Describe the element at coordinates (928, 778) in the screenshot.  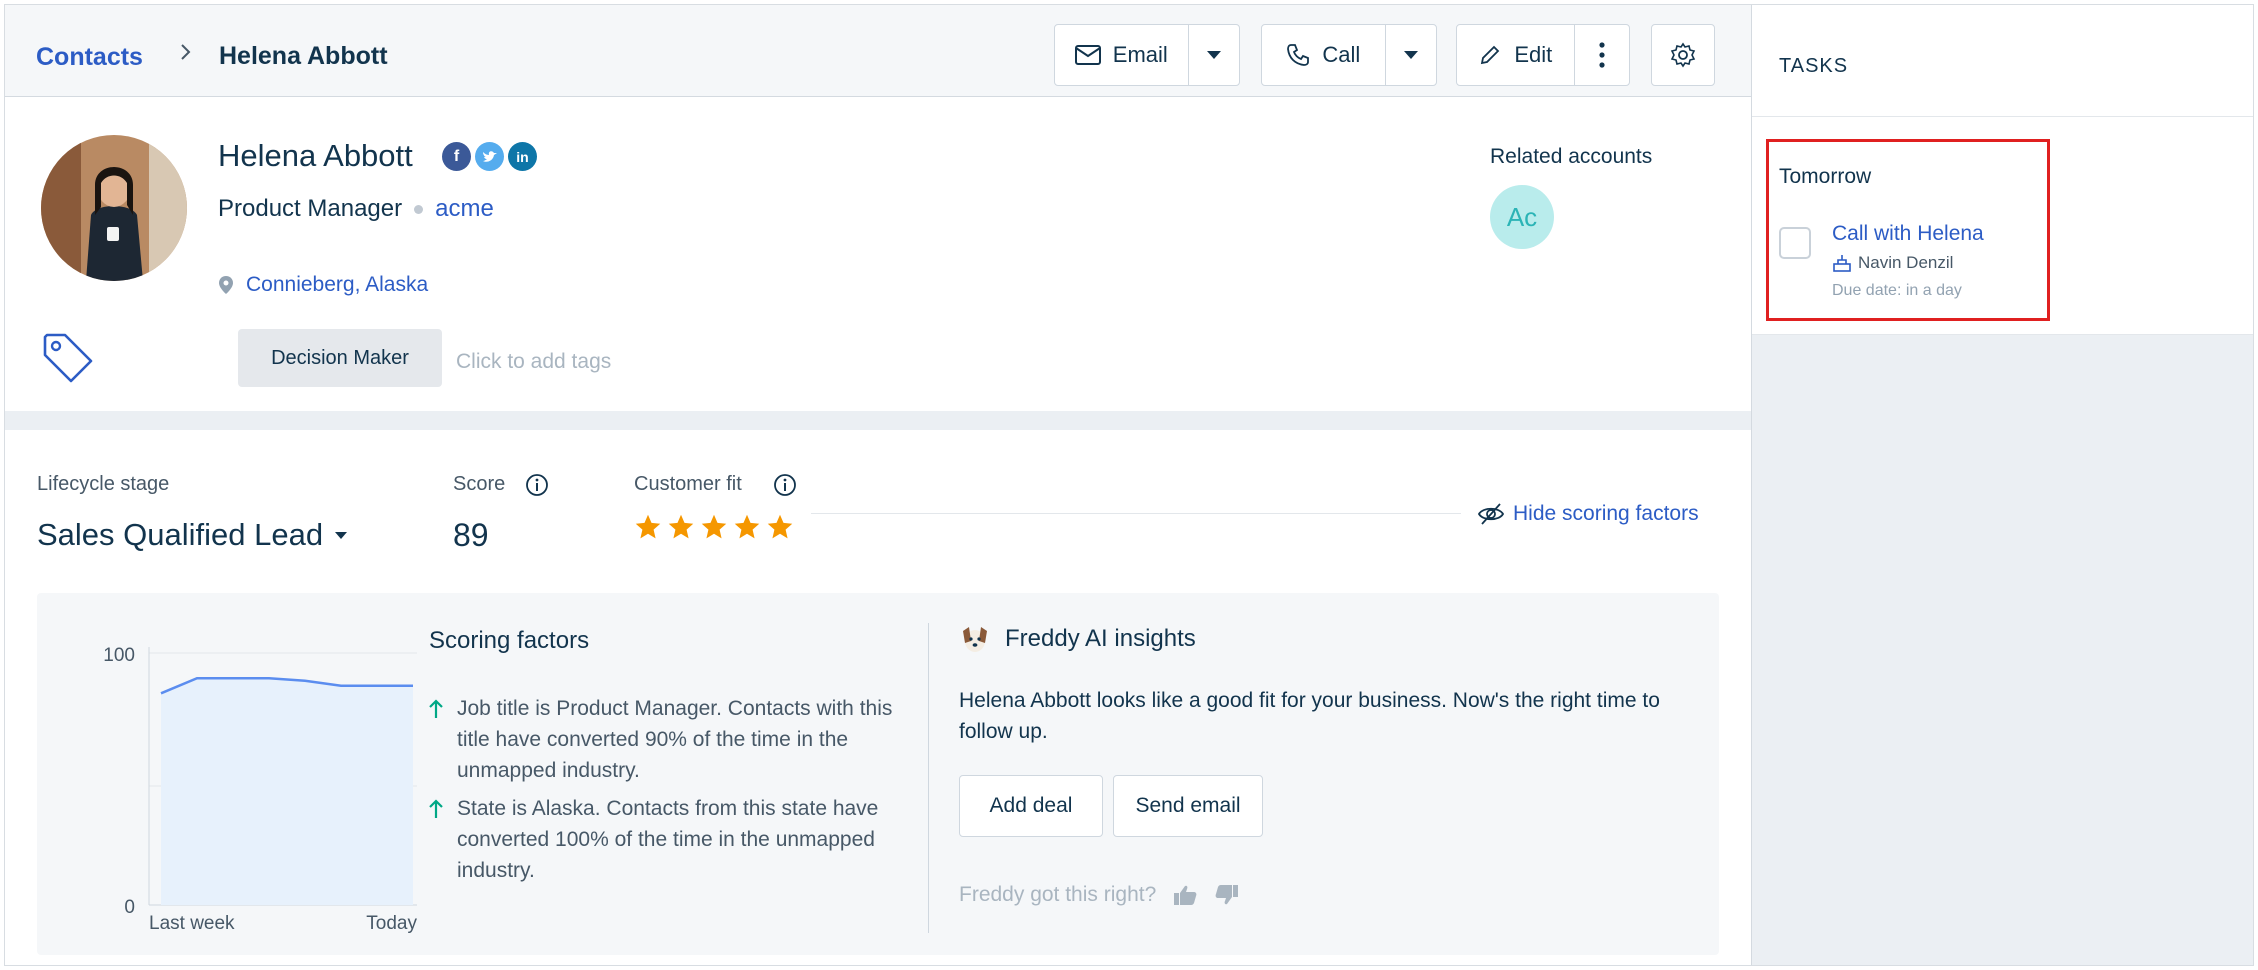
I see `panel-divider` at that location.